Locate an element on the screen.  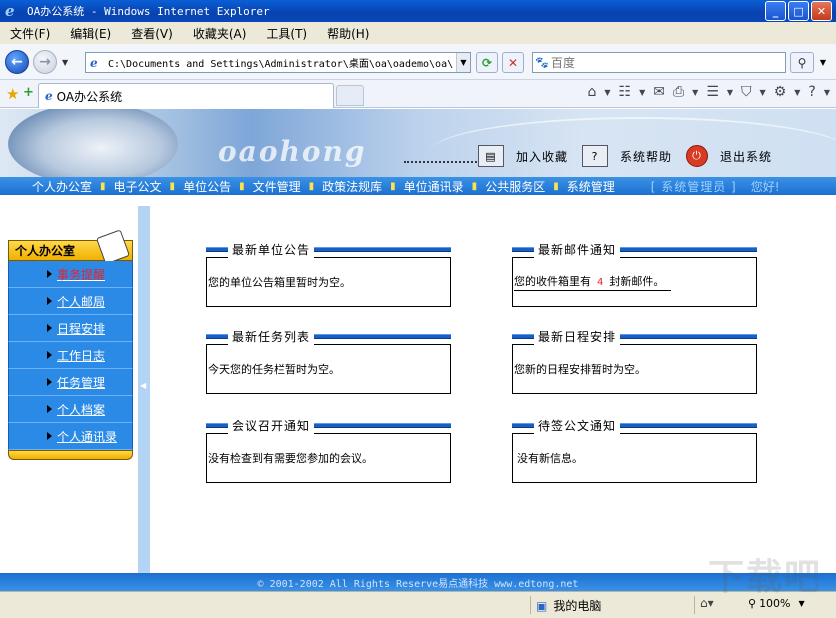
sidebar-item-label: 工作日志 is located at coordinates (81, 355).